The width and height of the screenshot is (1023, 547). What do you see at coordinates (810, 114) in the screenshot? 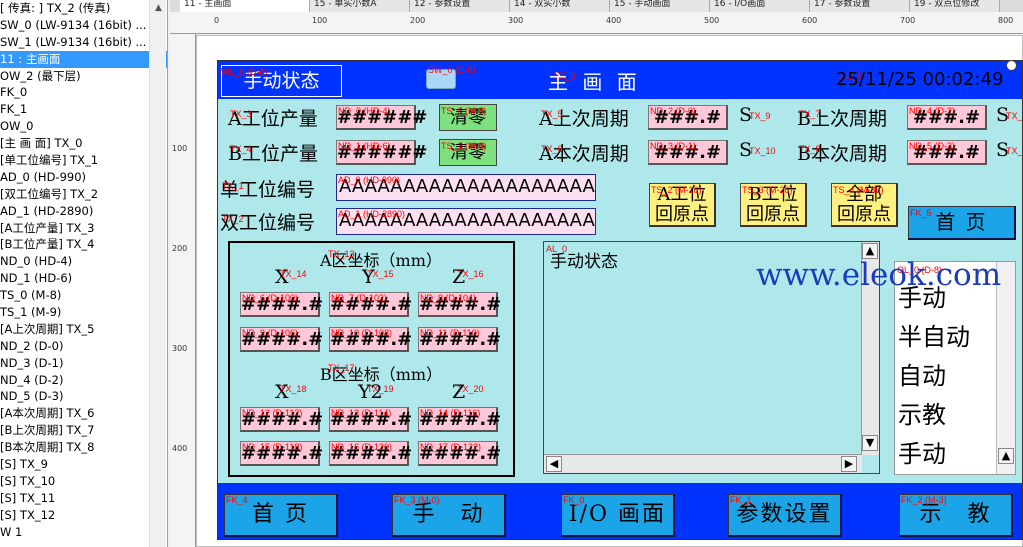
I see `tag-label: TX_7` at bounding box center [810, 114].